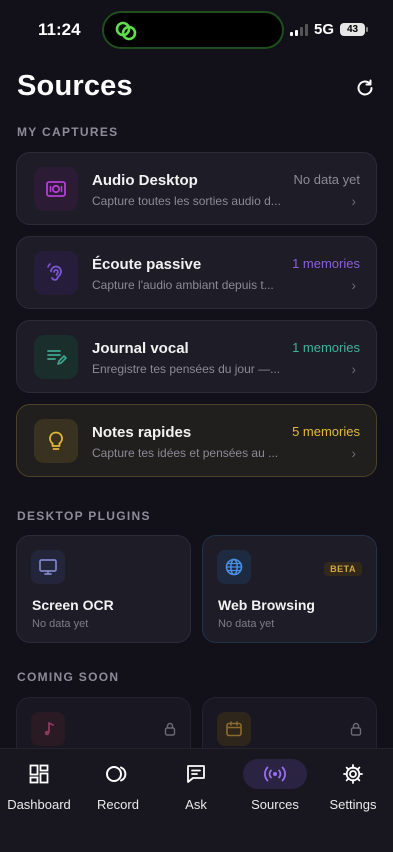 Image resolution: width=393 pixels, height=852 pixels. What do you see at coordinates (193, 30) in the screenshot?
I see `dynamic-island` at bounding box center [193, 30].